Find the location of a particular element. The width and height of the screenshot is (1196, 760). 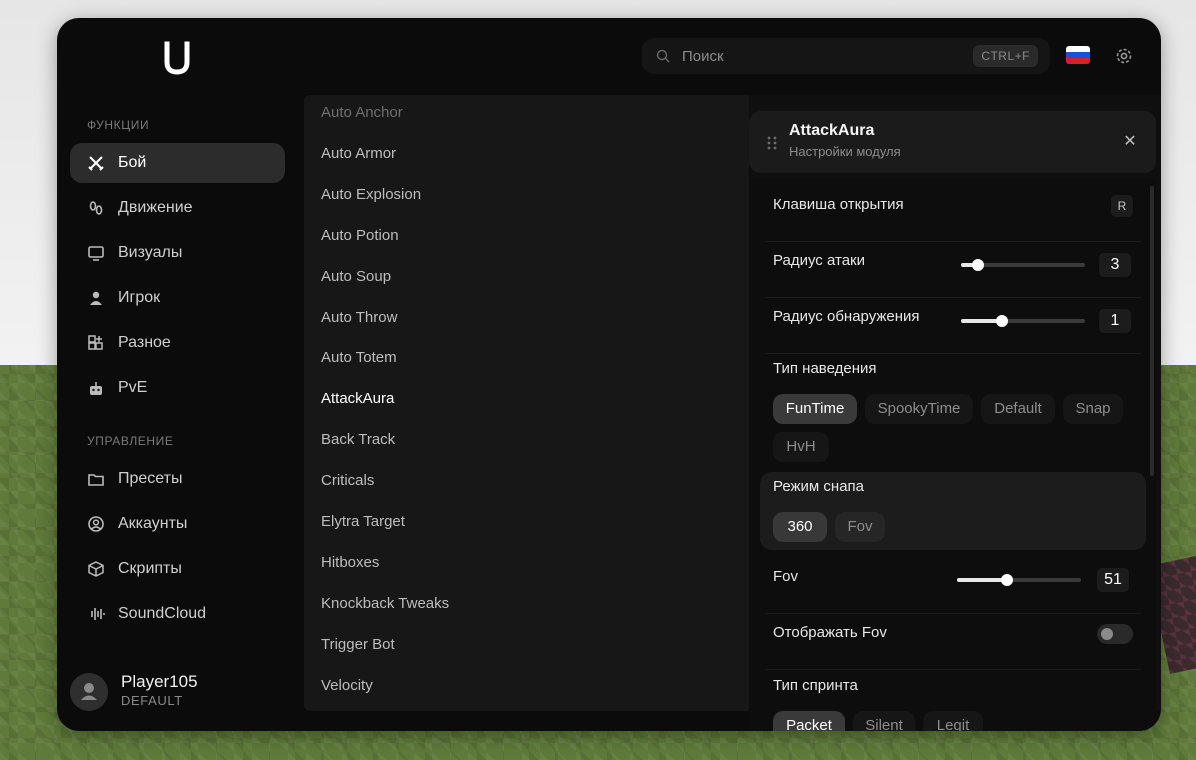

module-settings-header: AttackAura Настройки модуля ✕ is located at coordinates (952, 142).